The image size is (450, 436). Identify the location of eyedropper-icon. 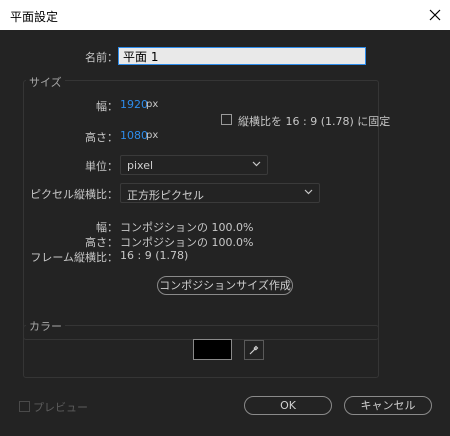
(254, 350).